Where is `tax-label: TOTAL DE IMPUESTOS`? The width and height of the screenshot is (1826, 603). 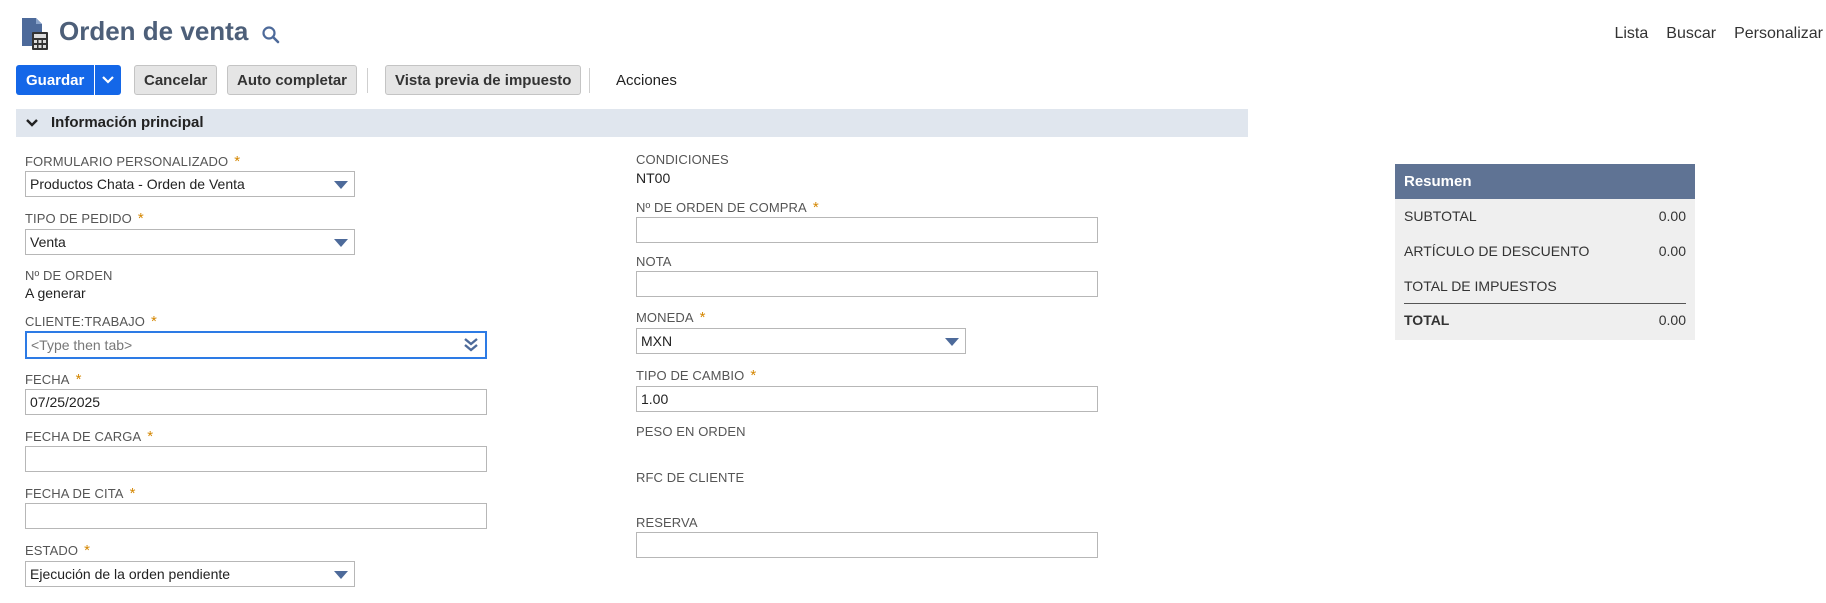 tax-label: TOTAL DE IMPUESTOS is located at coordinates (1480, 286).